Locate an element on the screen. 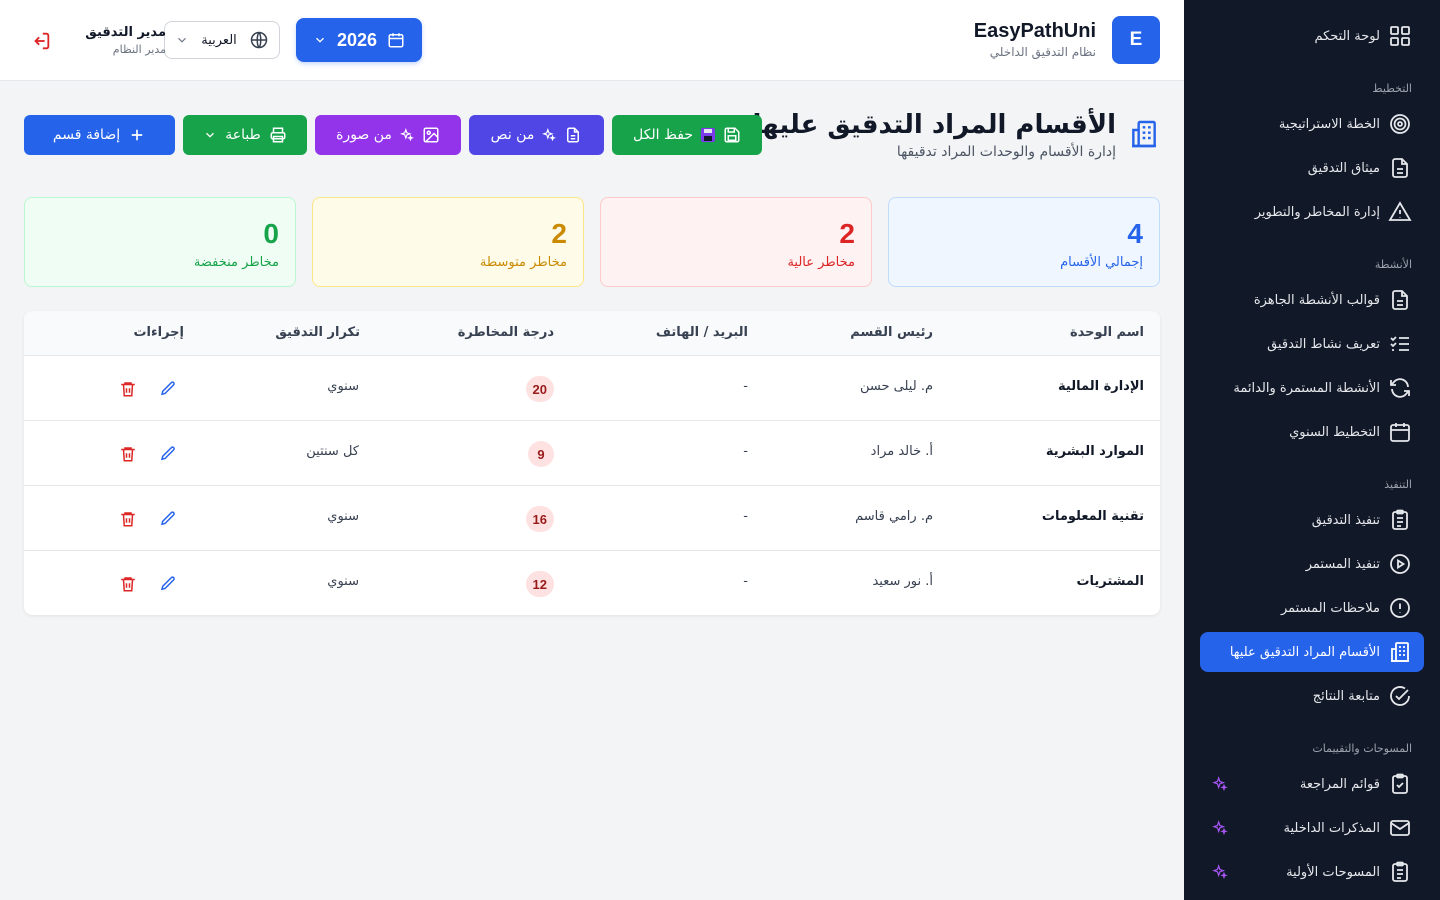  sidebar-item-label: الخطة الاستراتيجية is located at coordinates (1329, 124).